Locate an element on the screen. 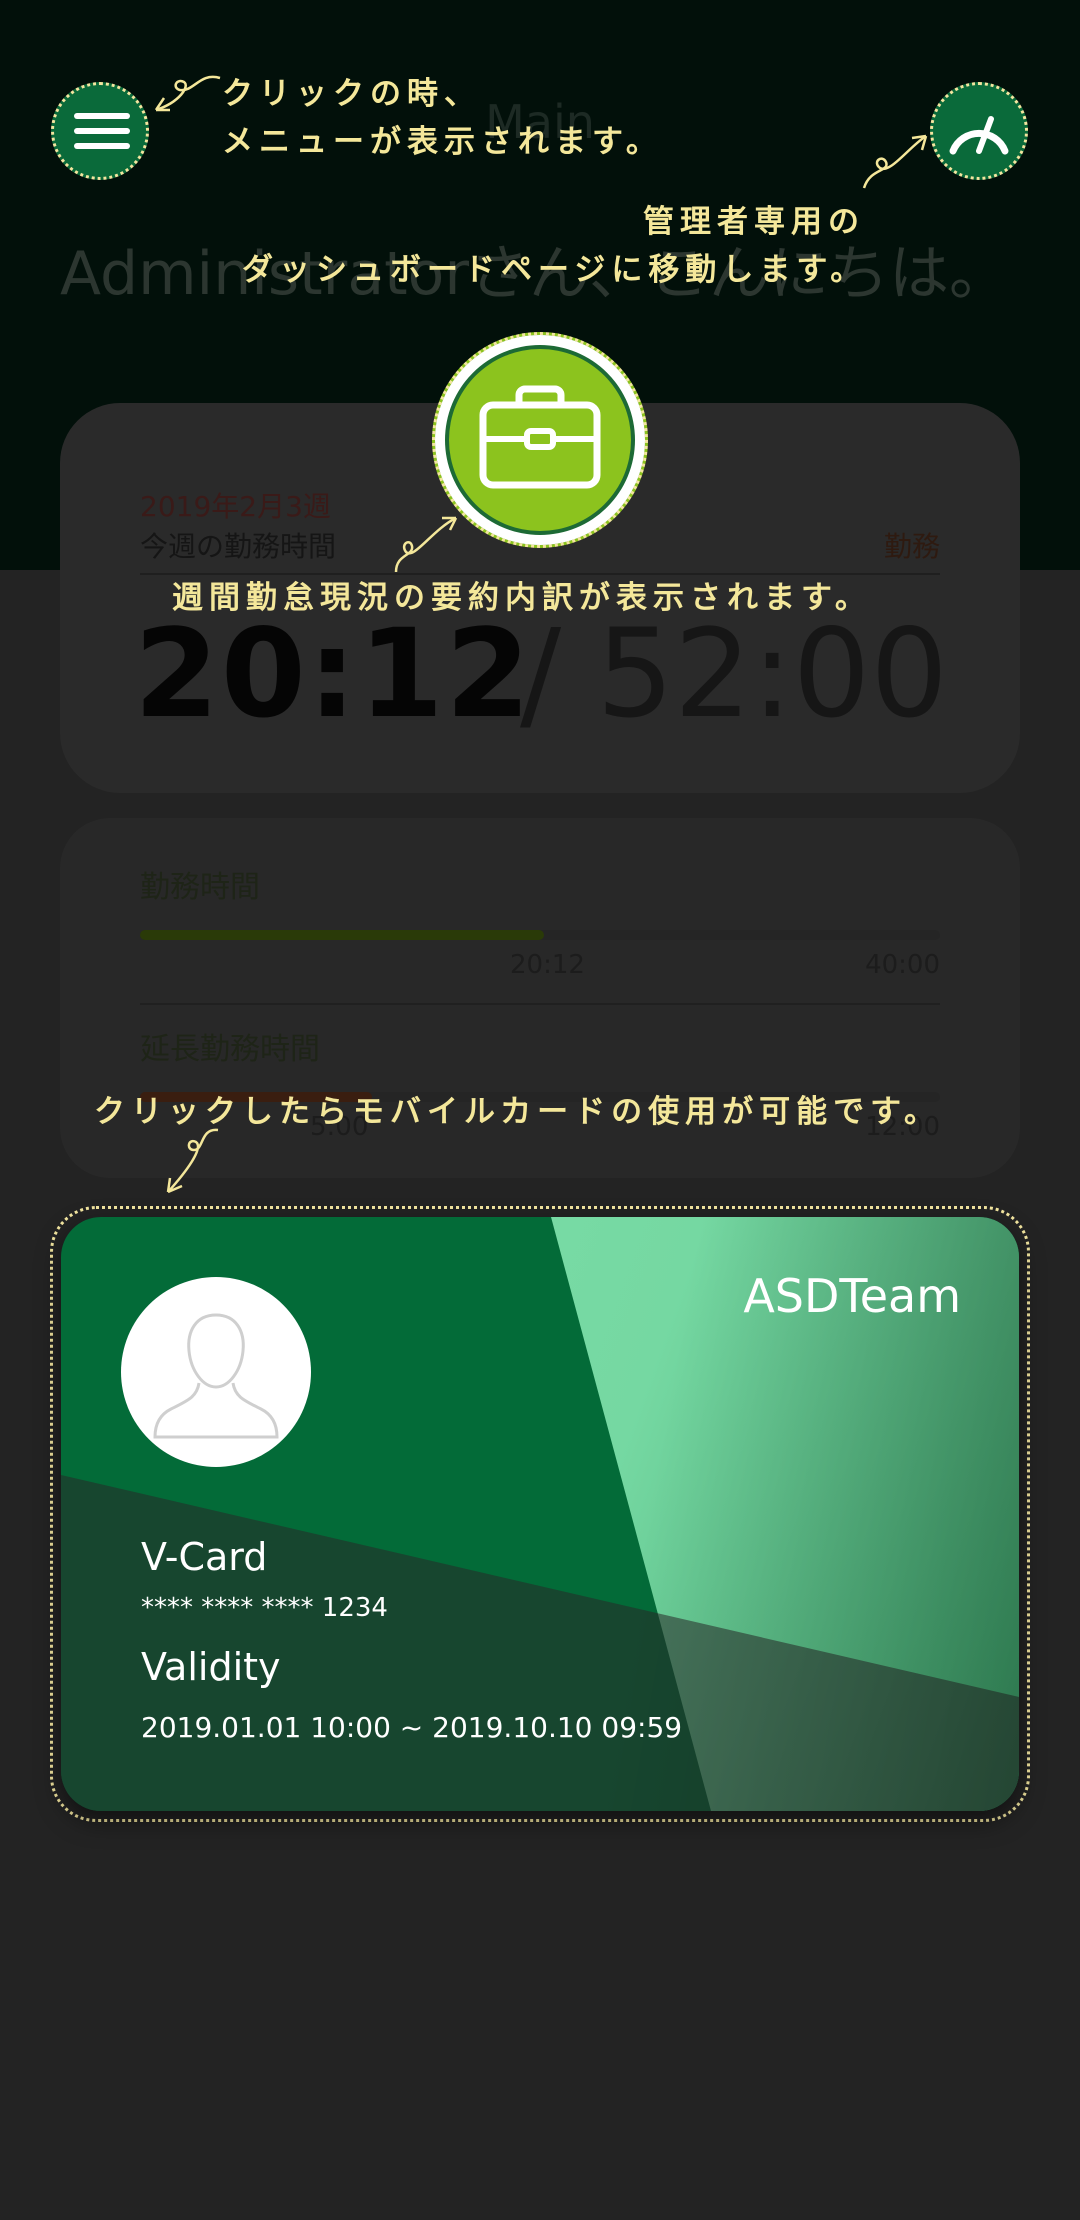  work-kind-label: 勤務 is located at coordinates (911, 546).